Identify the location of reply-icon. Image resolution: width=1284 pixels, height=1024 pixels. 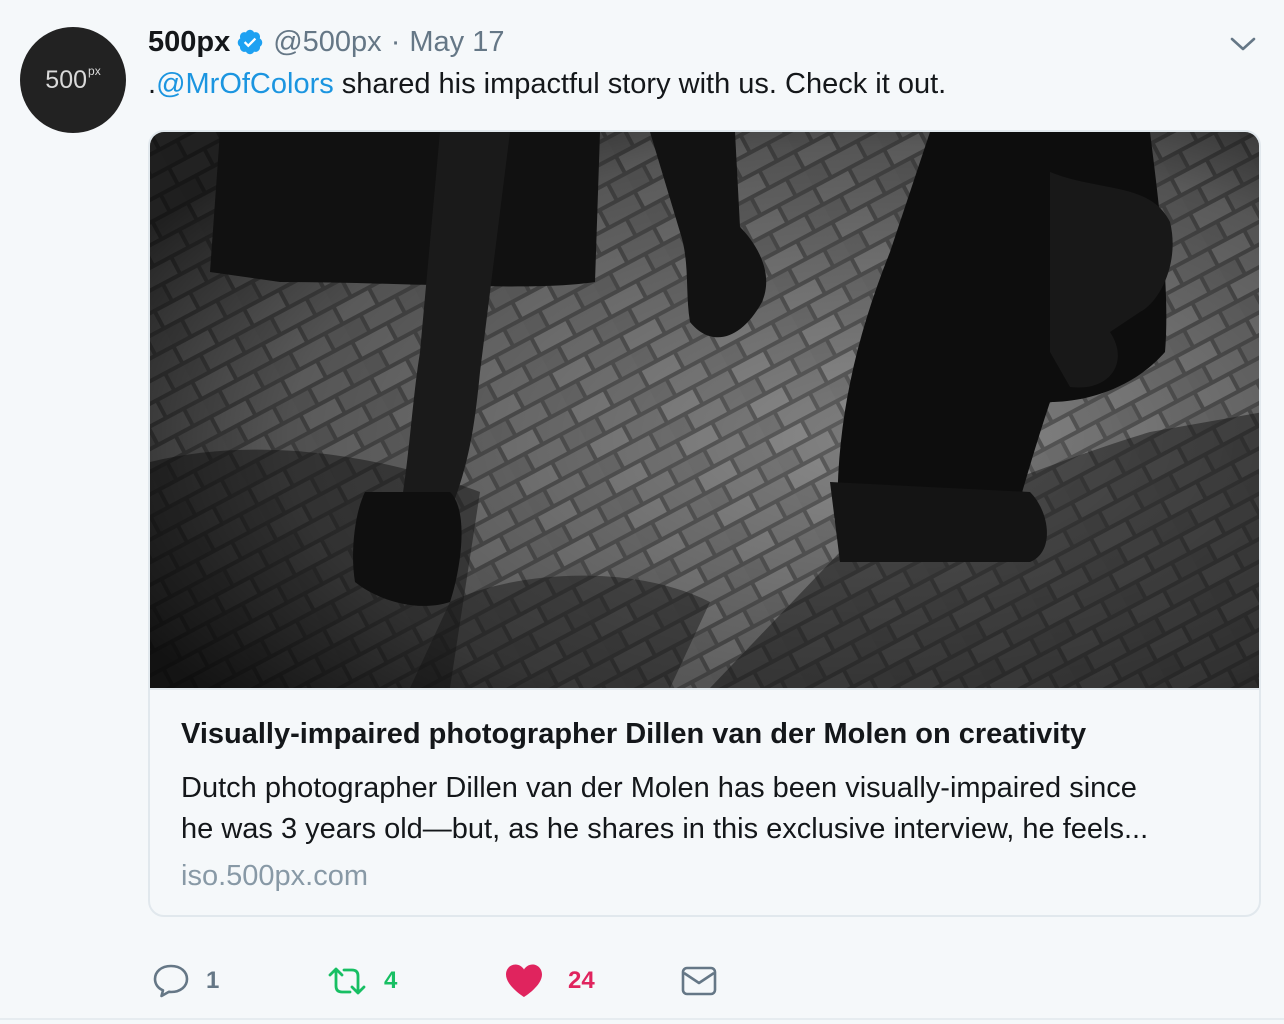
(171, 981).